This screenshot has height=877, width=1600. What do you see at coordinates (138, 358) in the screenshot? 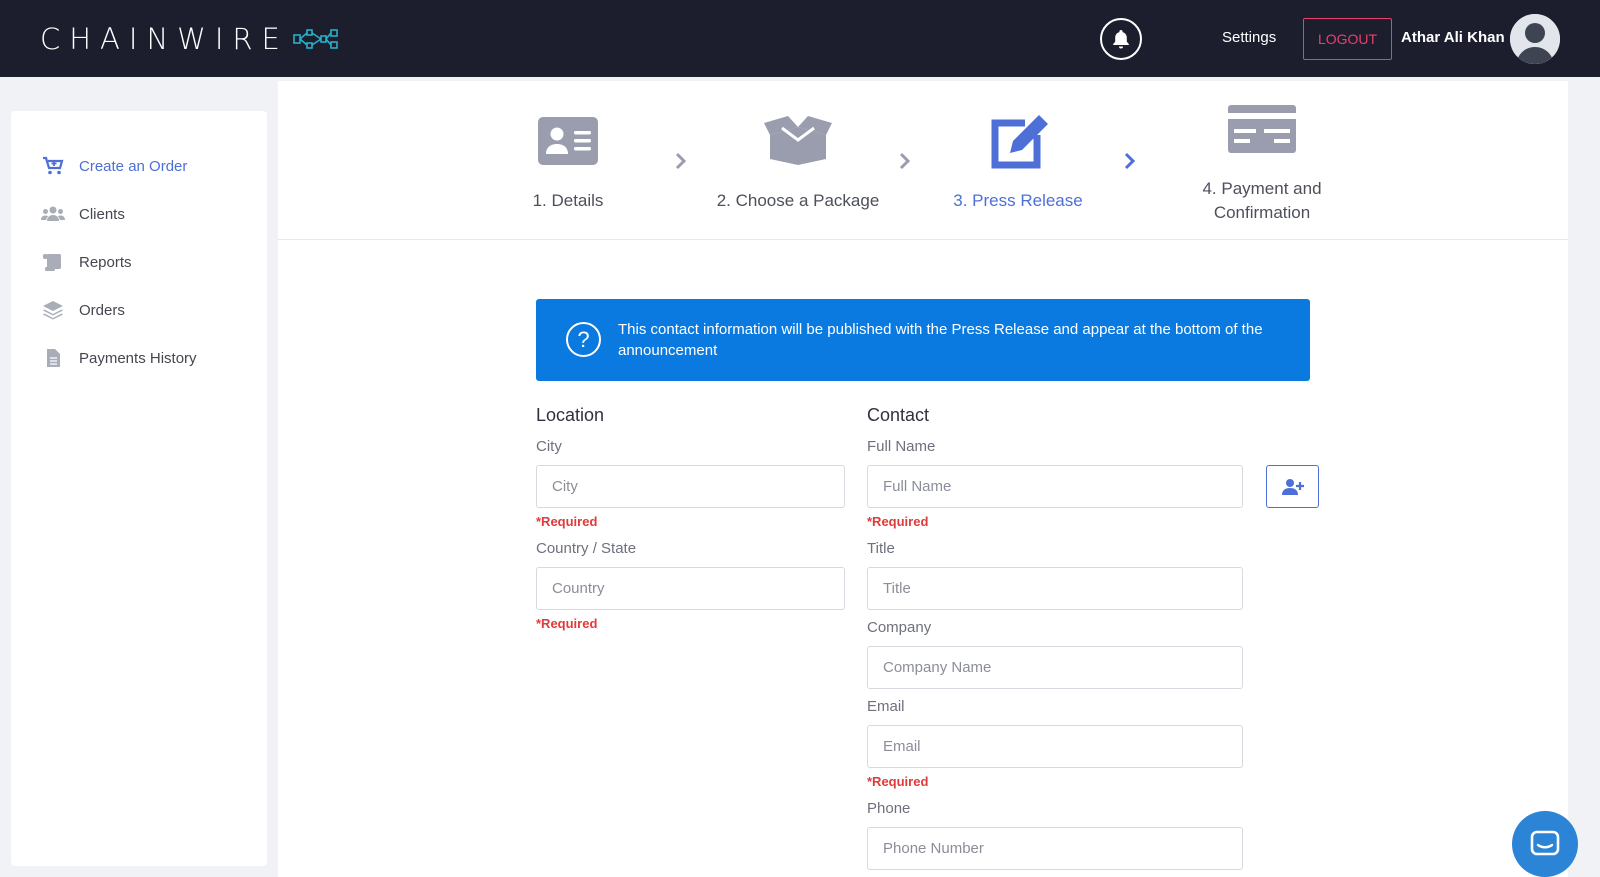
I see `sidebar-item-label: Payments History` at bounding box center [138, 358].